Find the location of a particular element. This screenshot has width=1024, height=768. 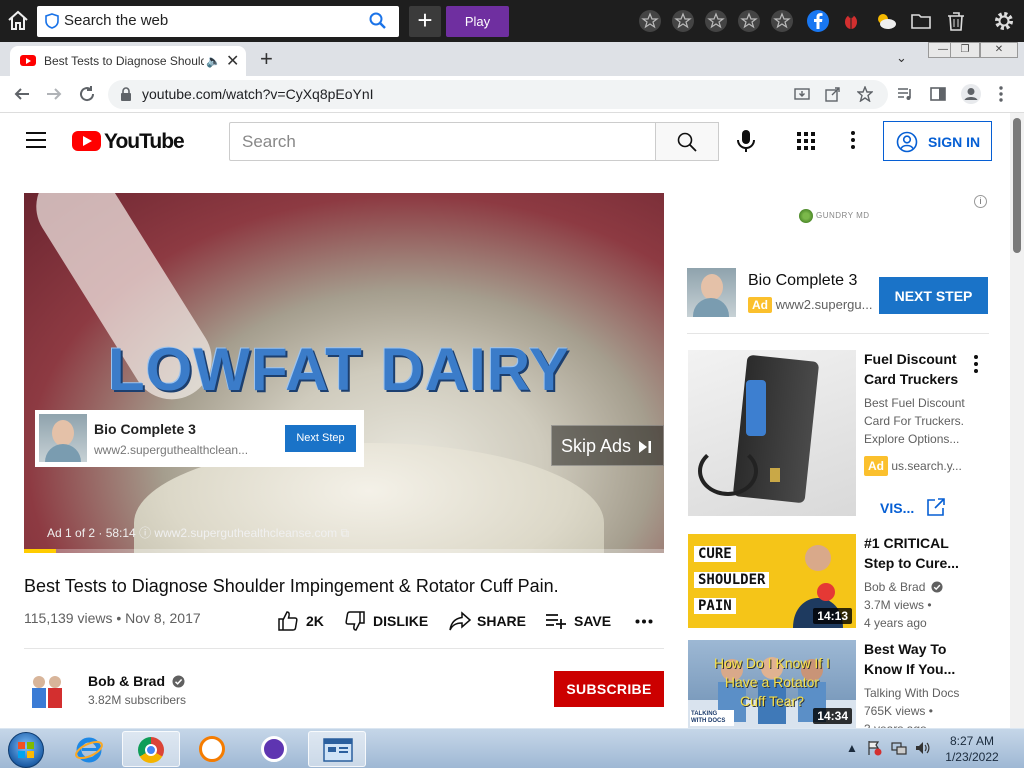

more-actions-icon is located at coordinates (644, 621).